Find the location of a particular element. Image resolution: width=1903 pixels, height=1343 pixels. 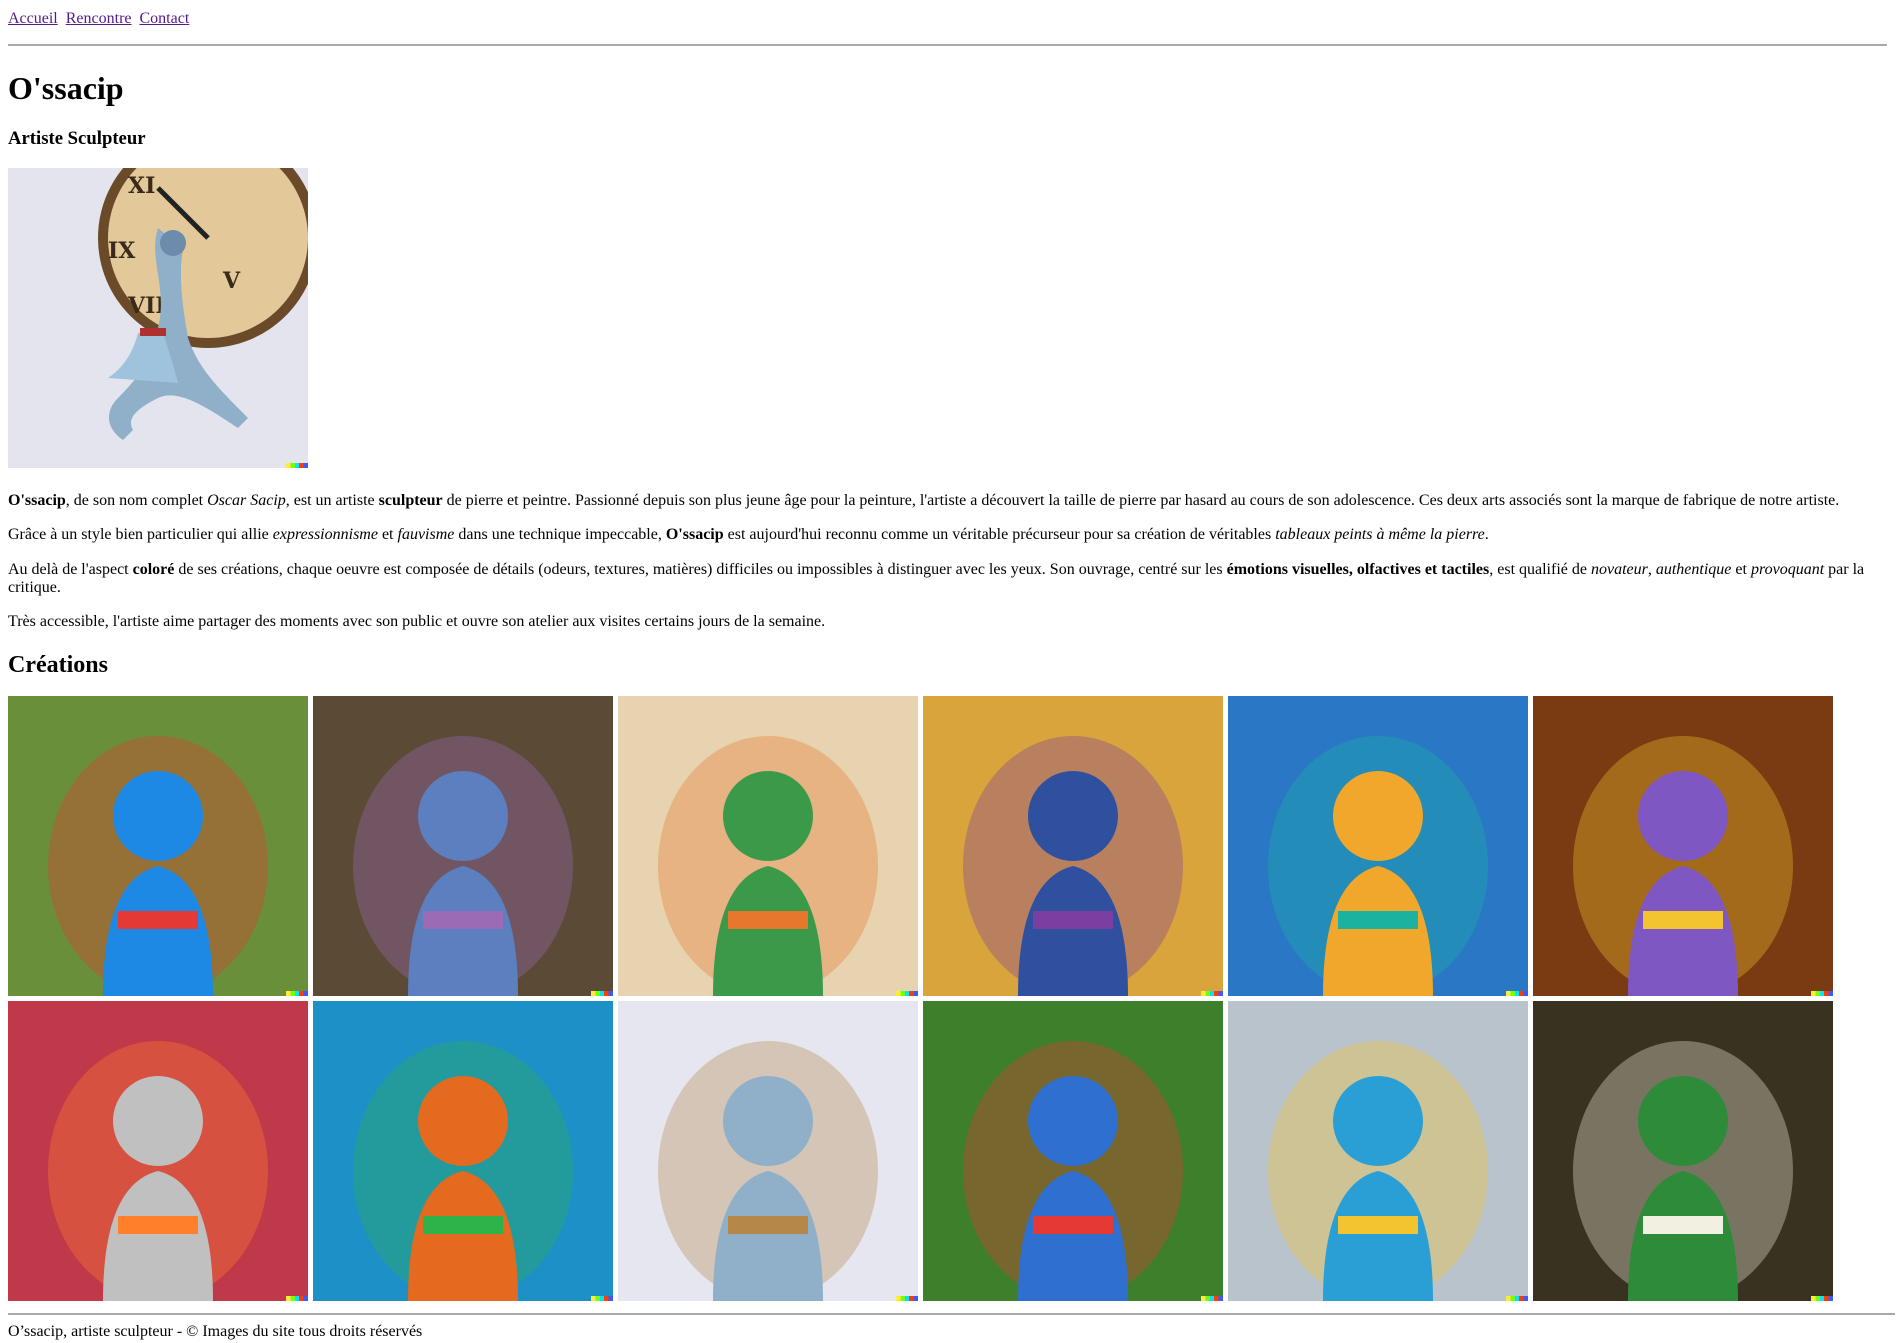

clock-dancer-sculpture-image: XIIXVIIIV is located at coordinates (158, 317).